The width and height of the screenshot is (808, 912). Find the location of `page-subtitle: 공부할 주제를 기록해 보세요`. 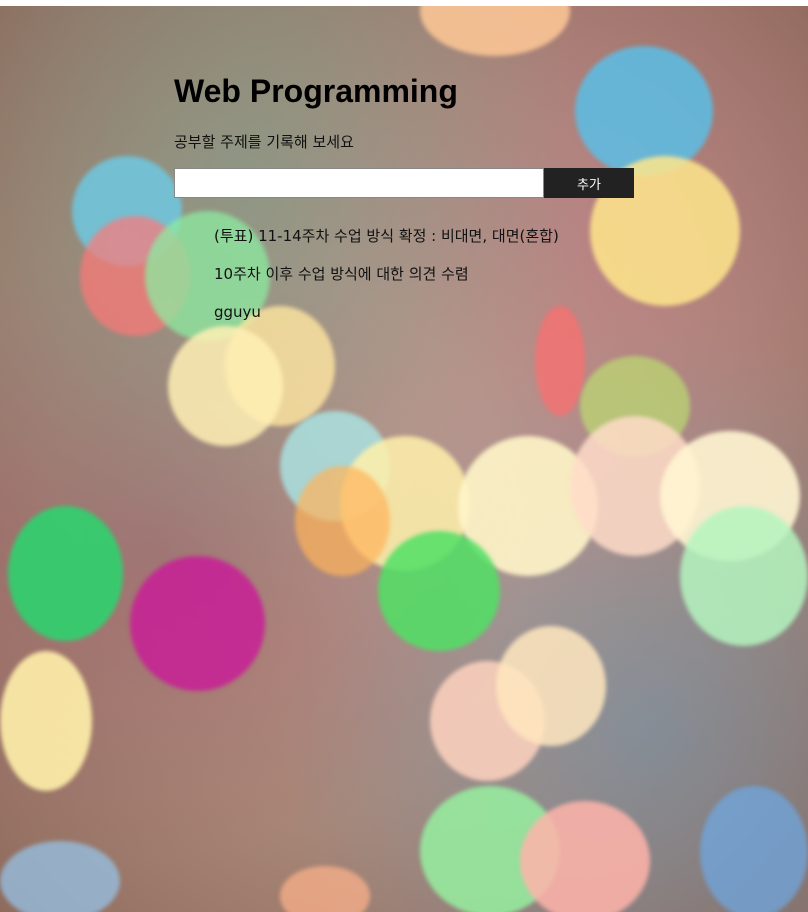

page-subtitle: 공부할 주제를 기록해 보세요 is located at coordinates (264, 142).